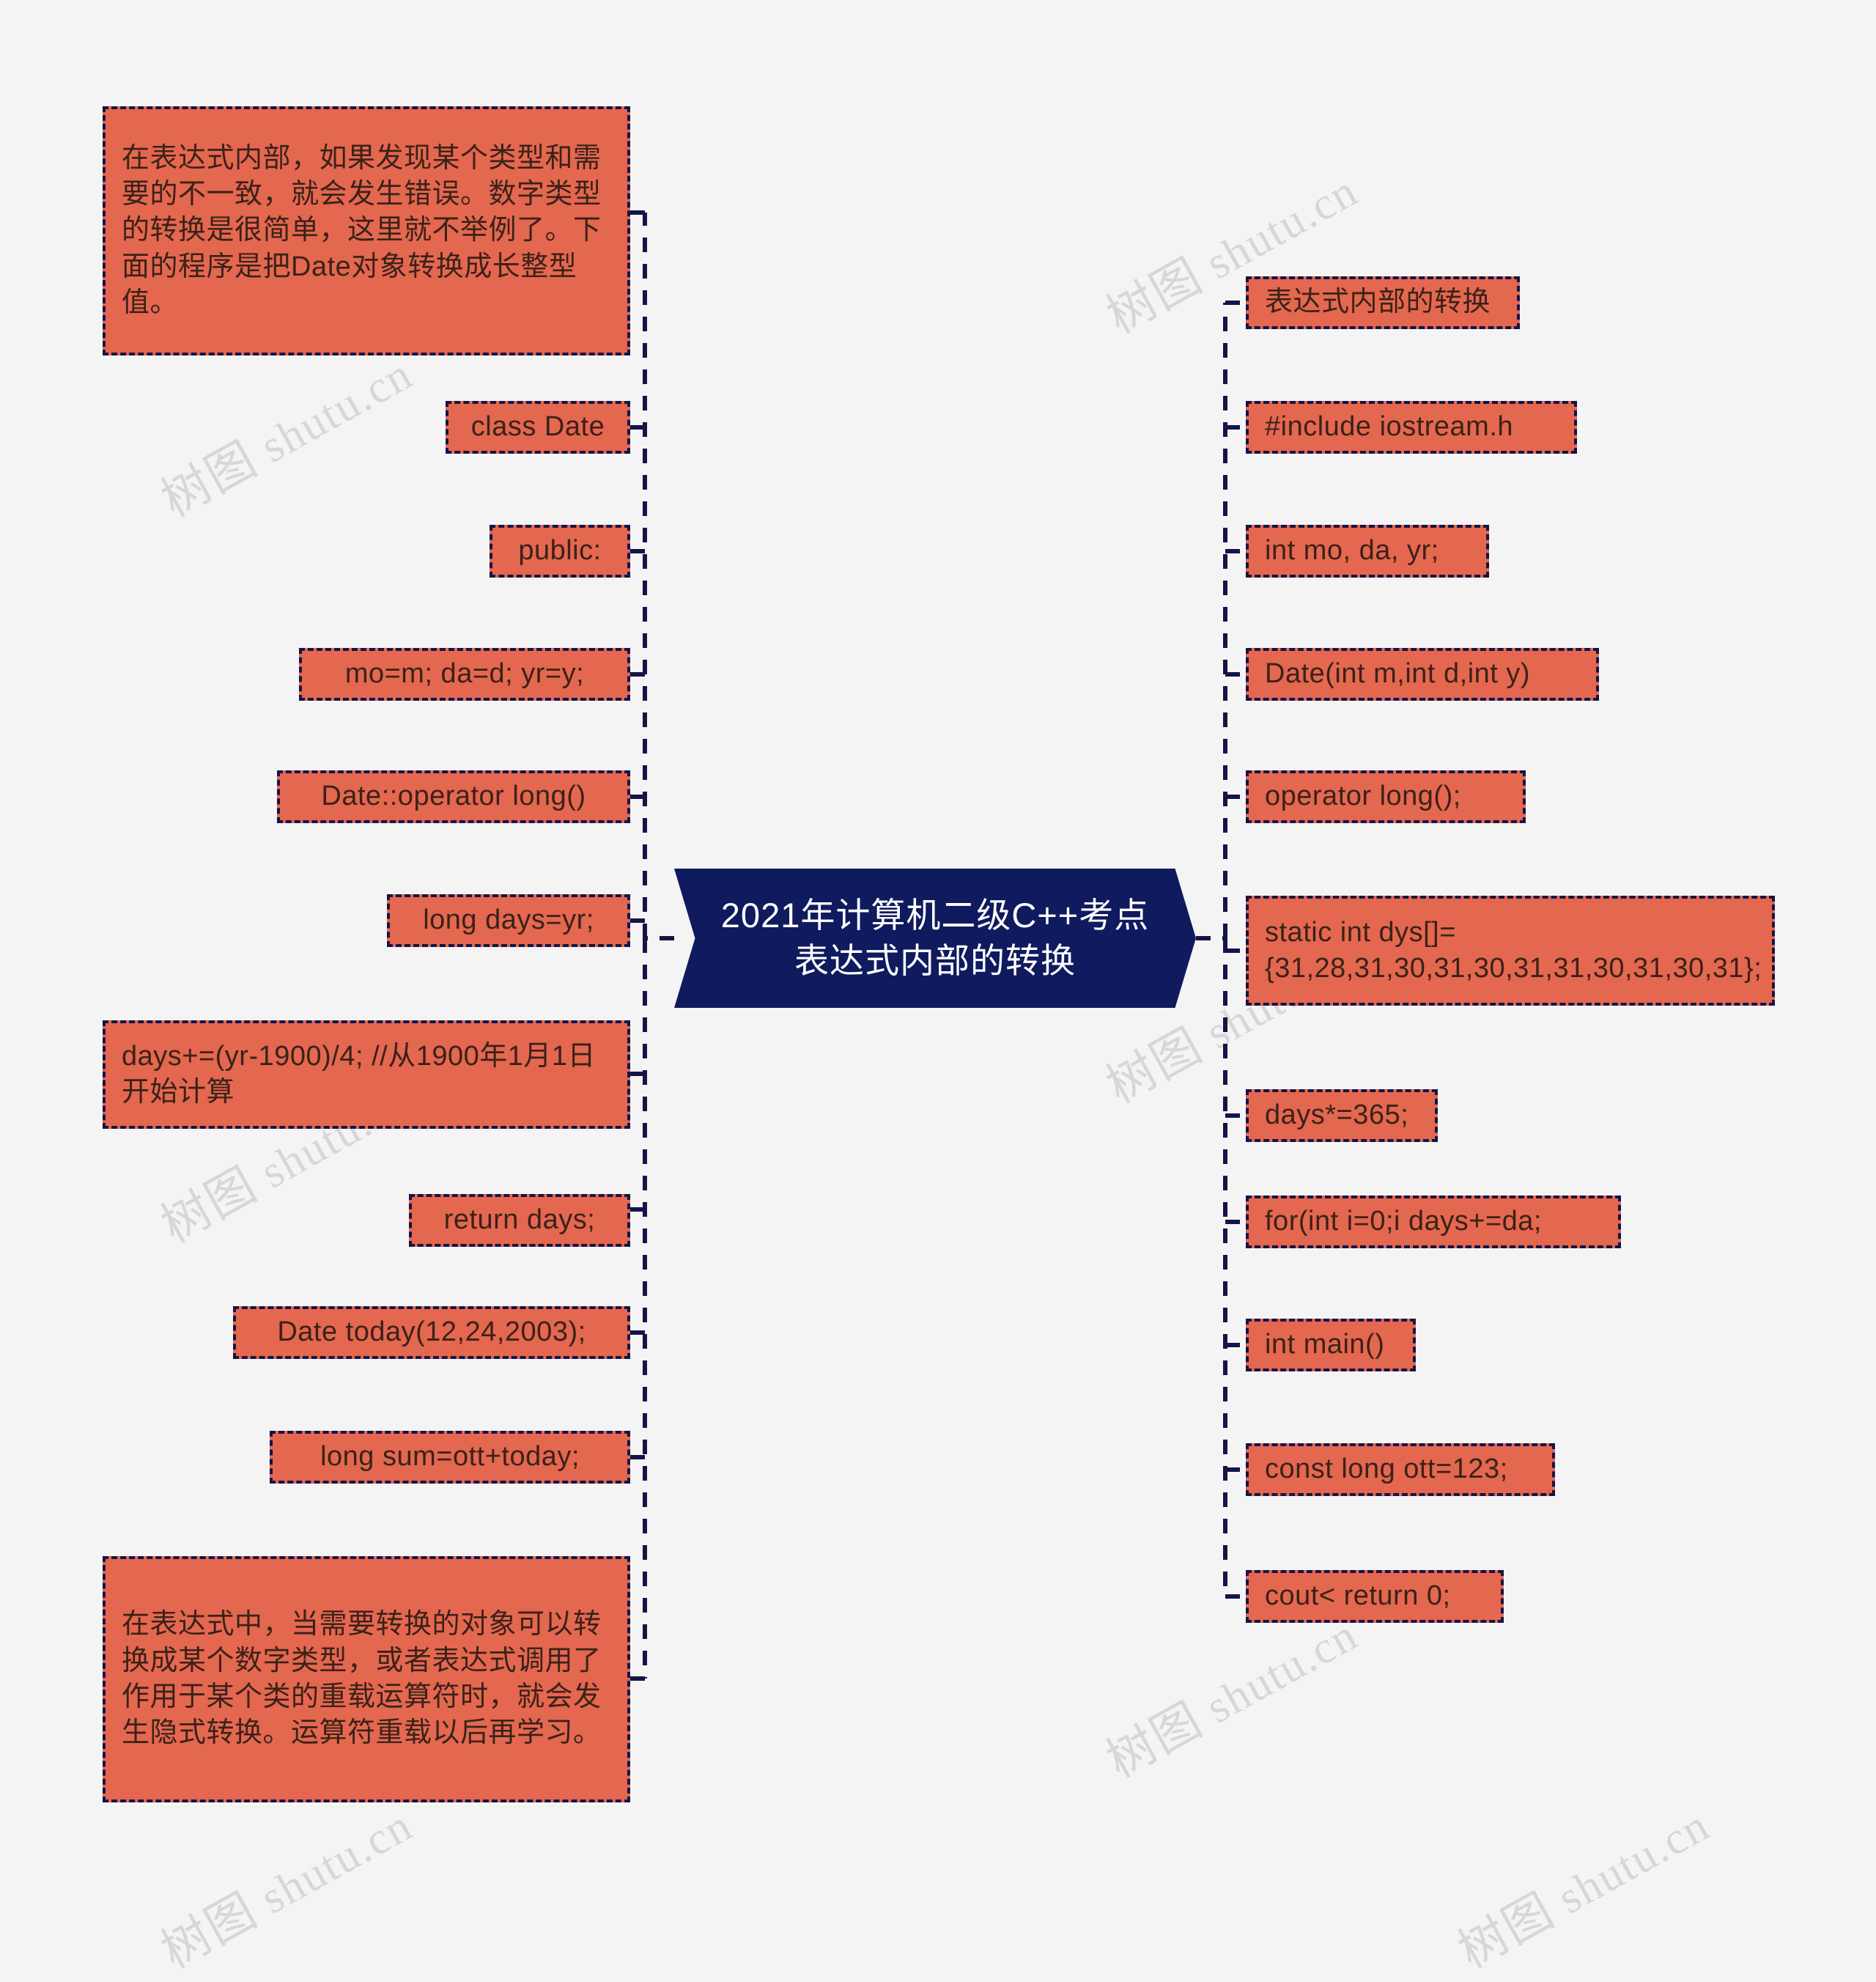 The image size is (1876, 1982). I want to click on node-label: public:, so click(560, 551).